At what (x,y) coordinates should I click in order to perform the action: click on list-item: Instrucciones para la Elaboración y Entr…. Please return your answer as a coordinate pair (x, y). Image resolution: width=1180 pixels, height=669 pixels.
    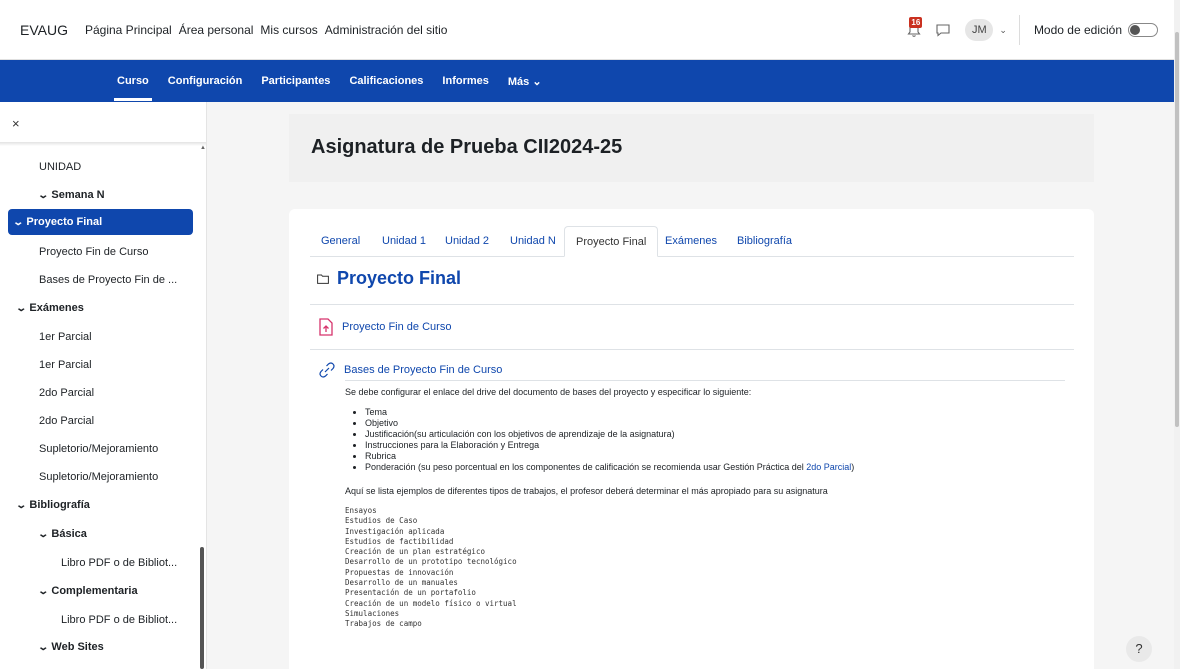
    Looking at the image, I should click on (715, 445).